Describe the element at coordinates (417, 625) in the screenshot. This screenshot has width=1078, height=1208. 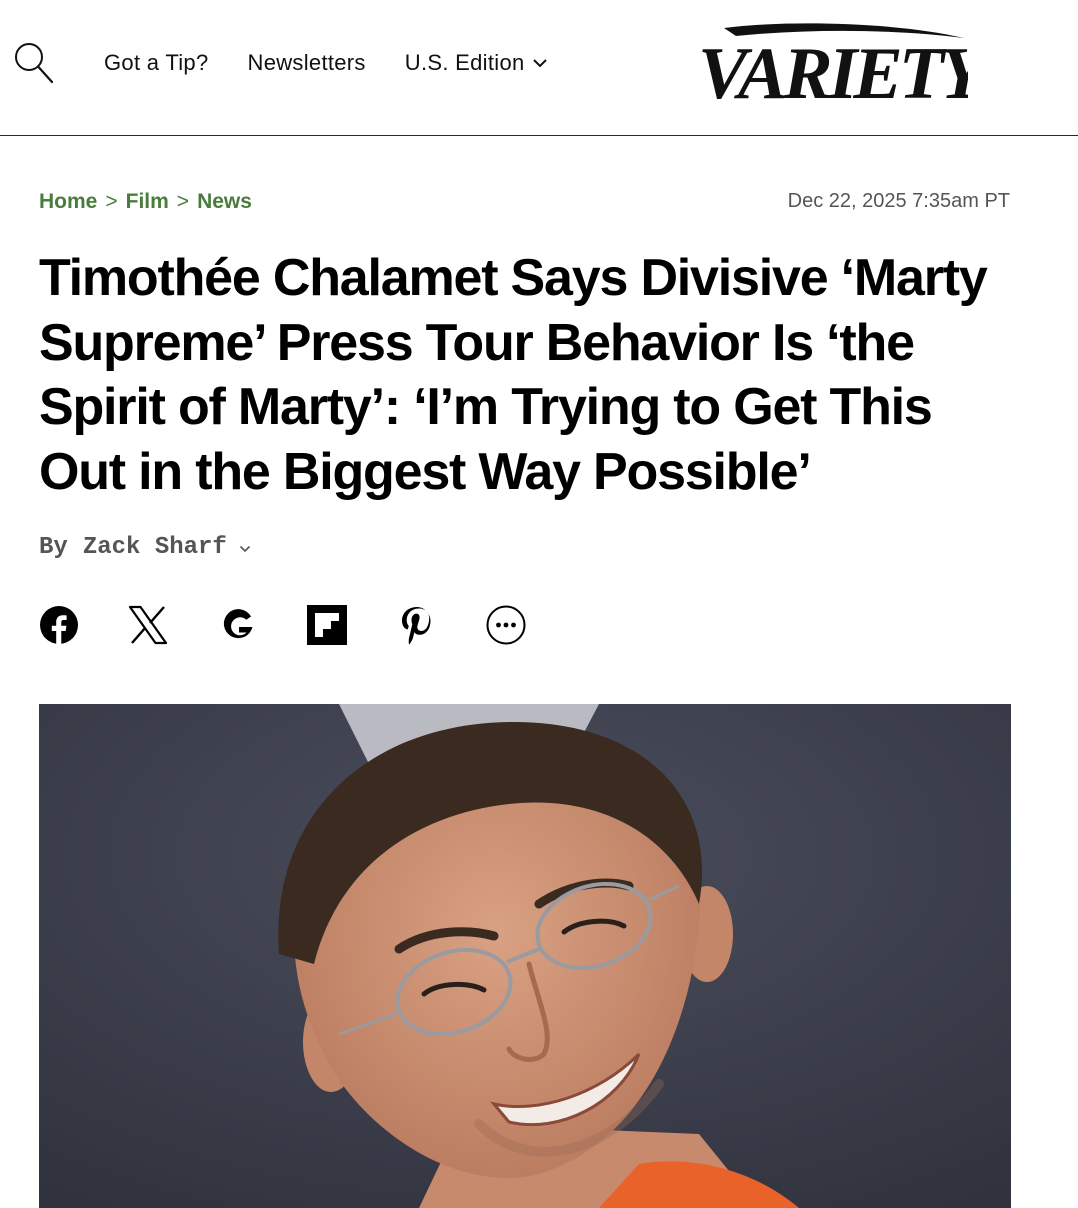
I see `pinterest-icon` at that location.